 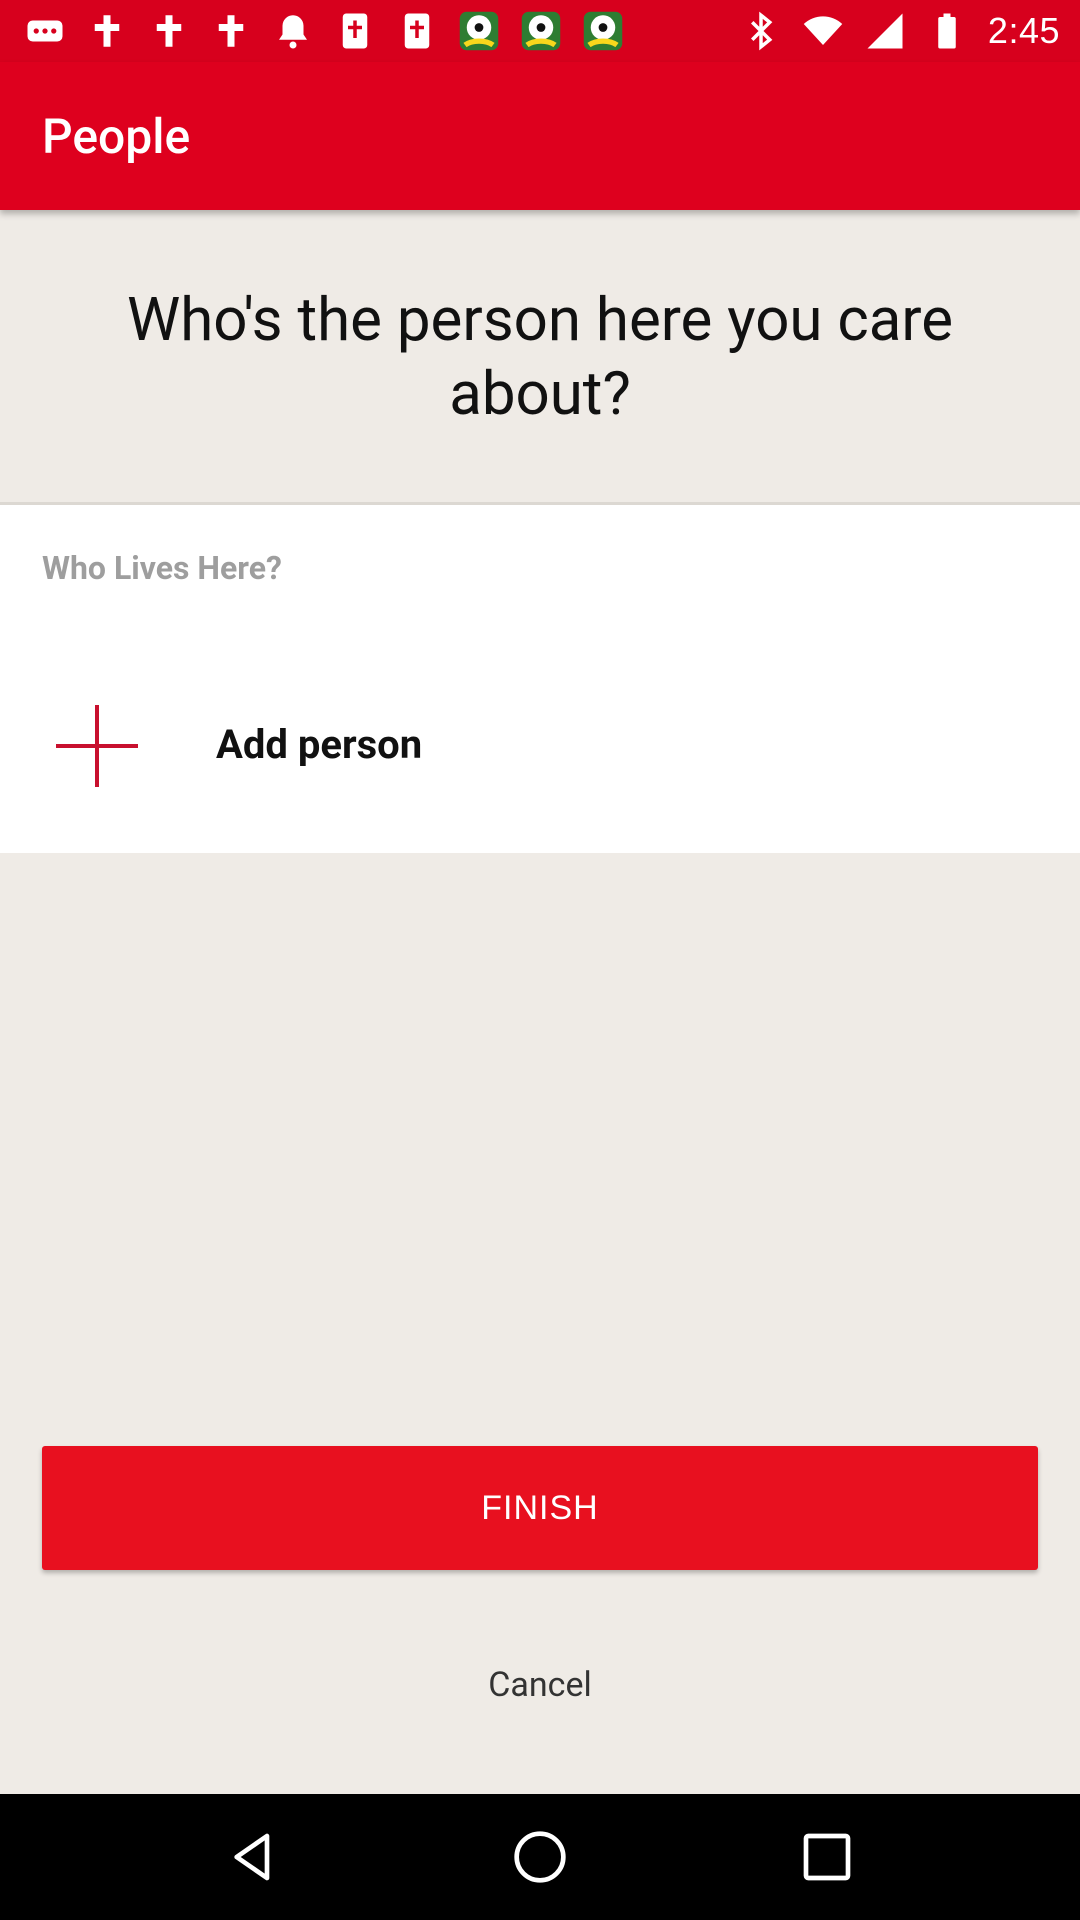 What do you see at coordinates (97, 746) in the screenshot?
I see `plus-icon` at bounding box center [97, 746].